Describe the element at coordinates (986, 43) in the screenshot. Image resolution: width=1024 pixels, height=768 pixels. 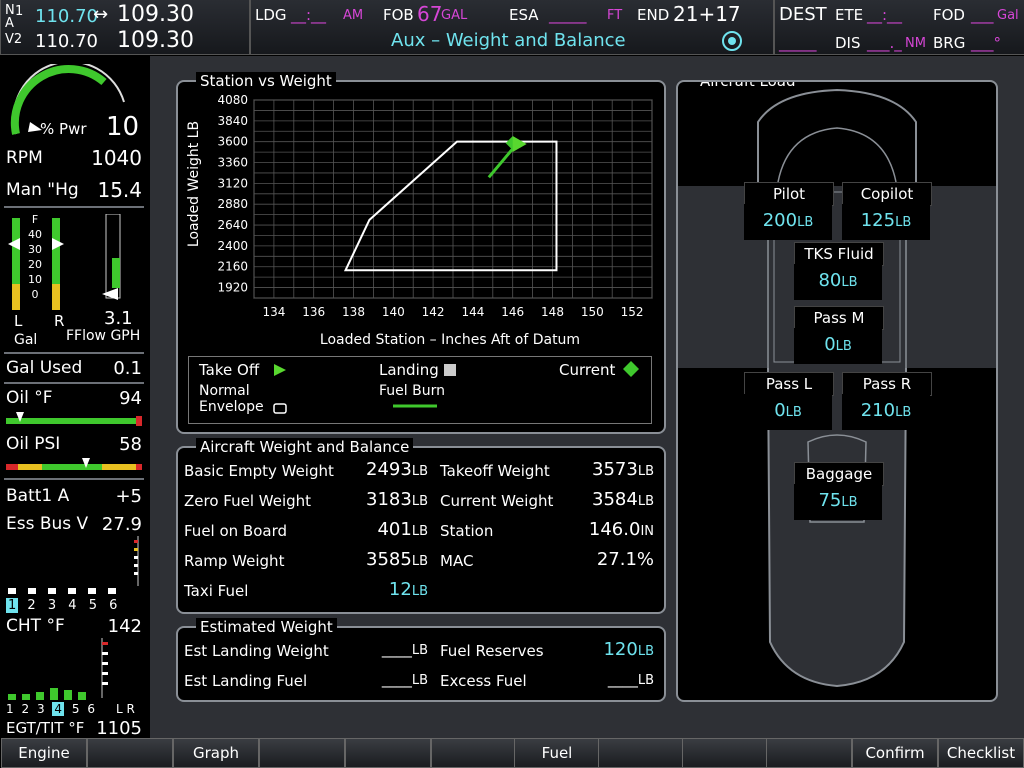
I see `brg-value: ___°` at that location.